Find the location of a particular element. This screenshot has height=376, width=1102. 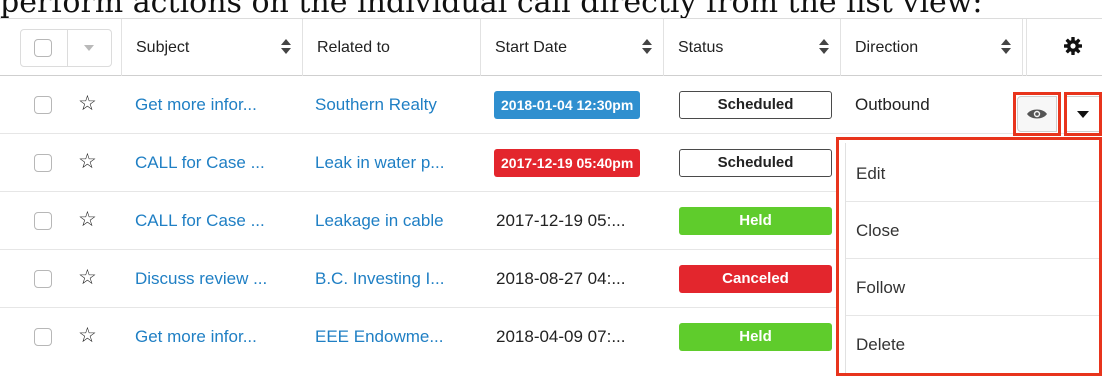

menu-item-delete: Delete is located at coordinates (972, 344).